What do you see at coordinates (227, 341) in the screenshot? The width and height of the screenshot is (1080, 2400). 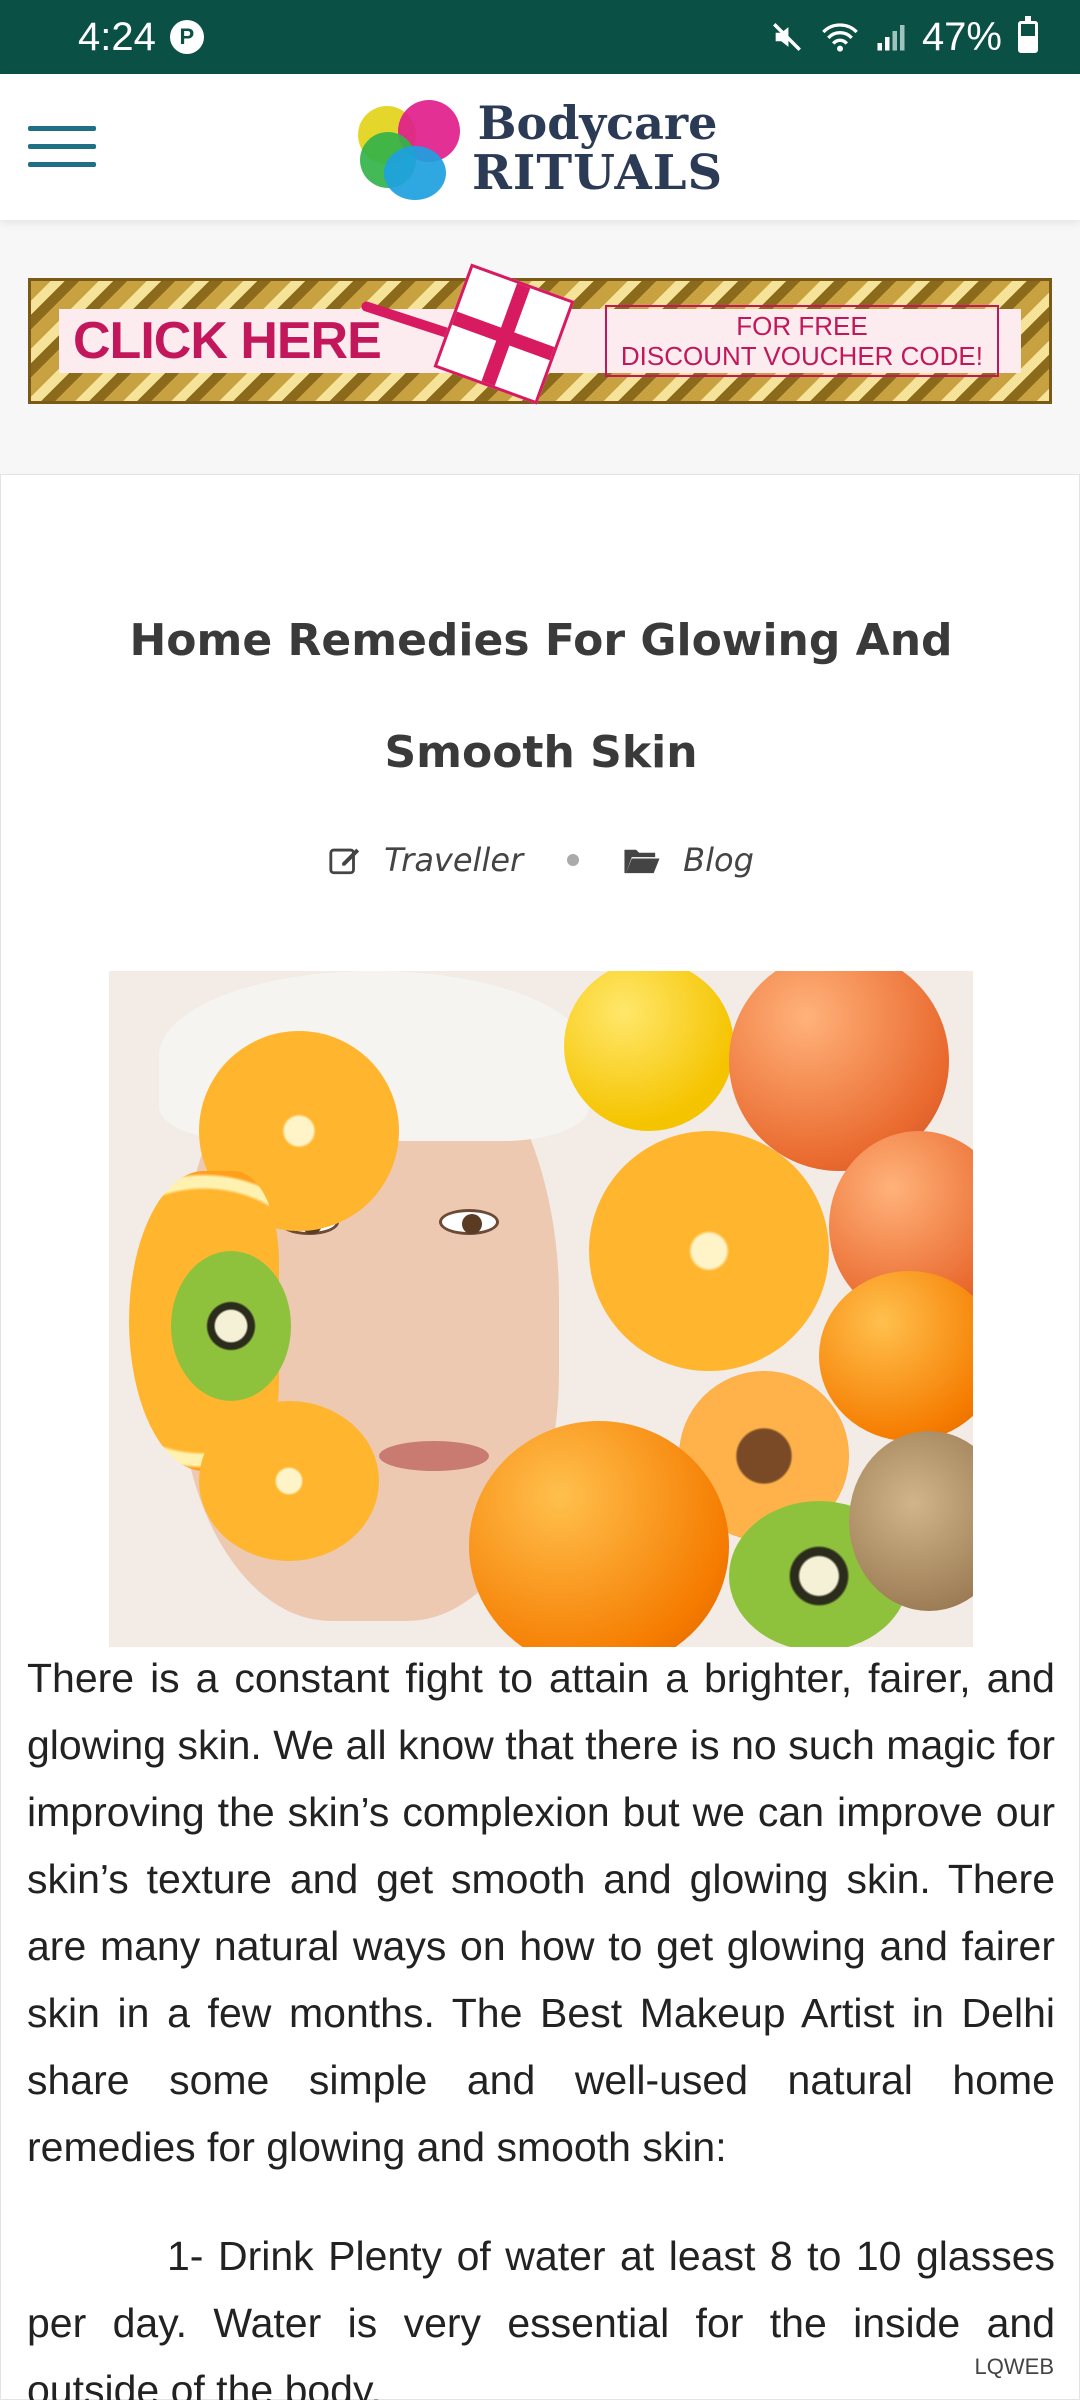 I see `banner-cta: CLICK HERE` at bounding box center [227, 341].